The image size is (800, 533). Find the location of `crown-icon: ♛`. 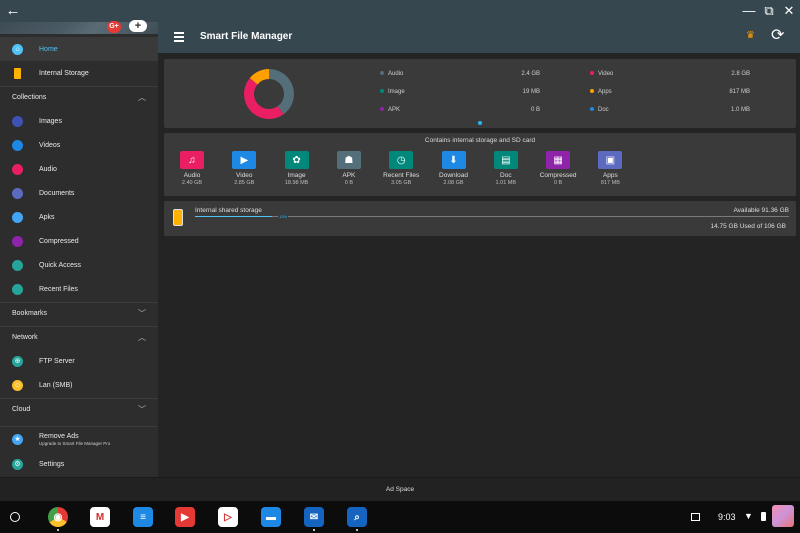

crown-icon: ♛ is located at coordinates (750, 35).